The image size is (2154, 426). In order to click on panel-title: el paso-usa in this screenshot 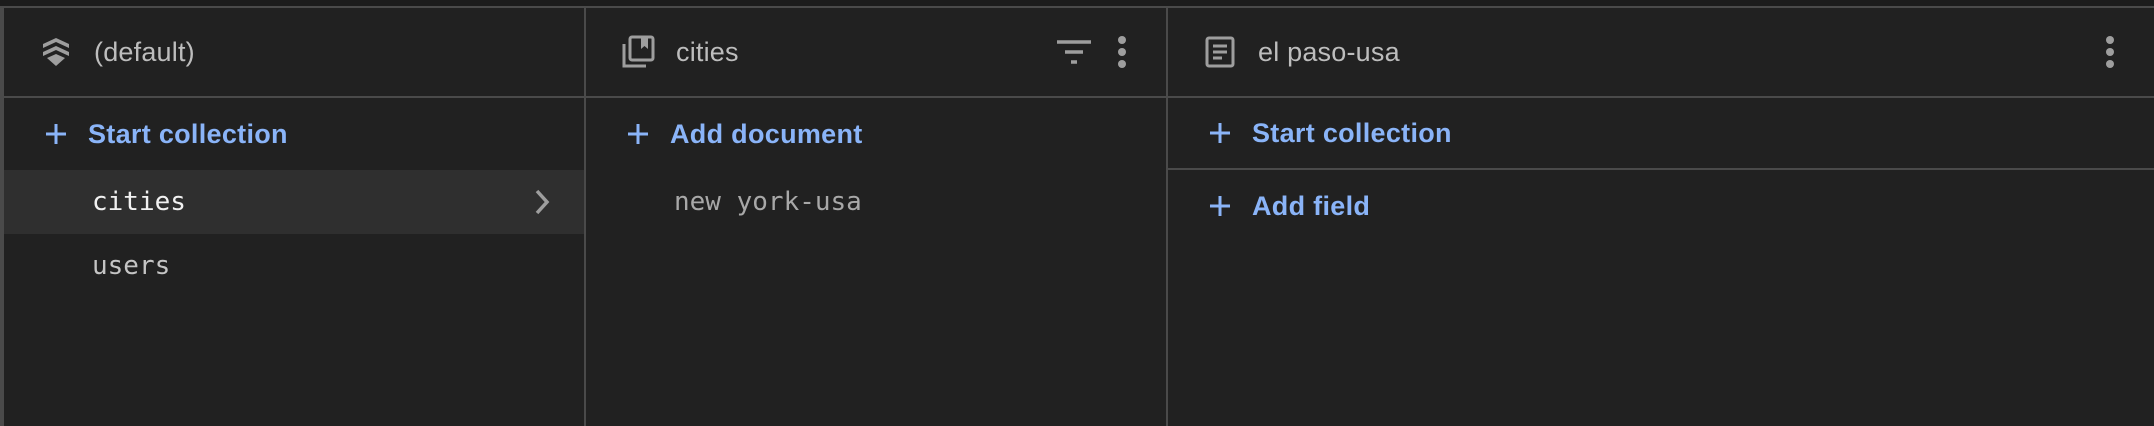, I will do `click(1329, 51)`.